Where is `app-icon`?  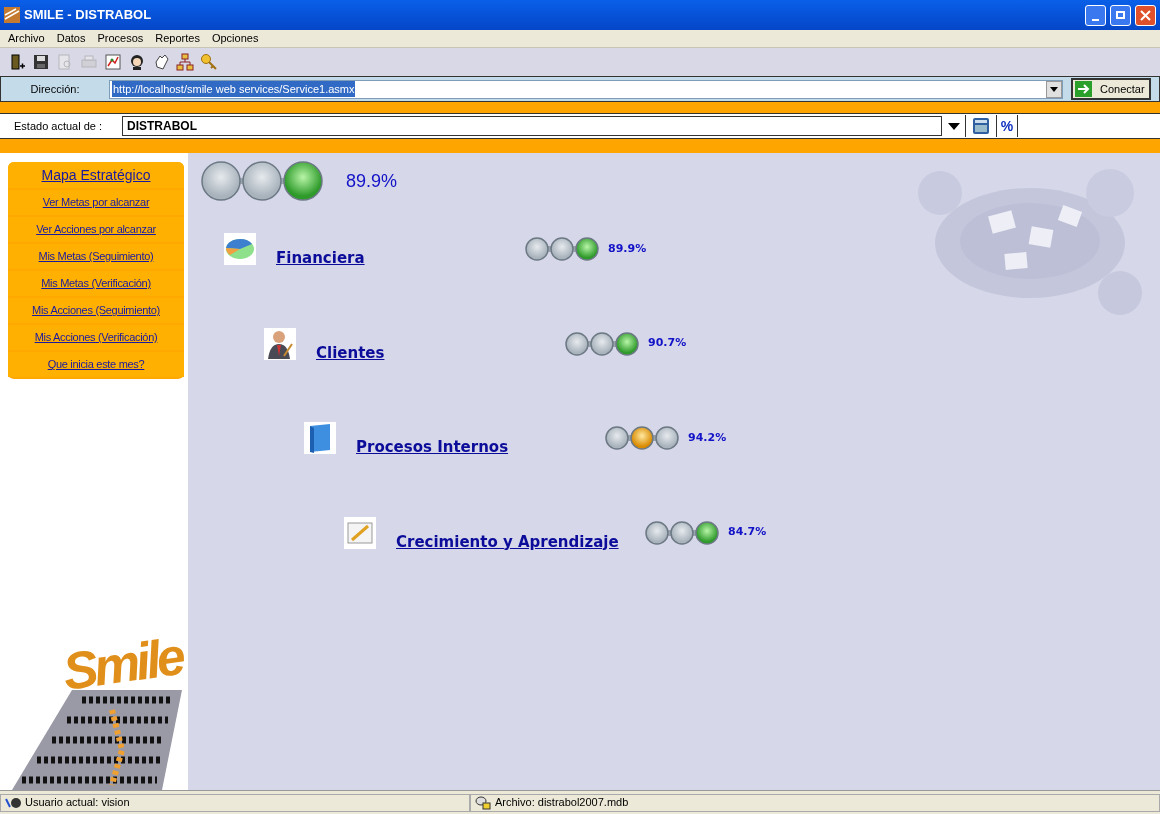
app-icon is located at coordinates (12, 15).